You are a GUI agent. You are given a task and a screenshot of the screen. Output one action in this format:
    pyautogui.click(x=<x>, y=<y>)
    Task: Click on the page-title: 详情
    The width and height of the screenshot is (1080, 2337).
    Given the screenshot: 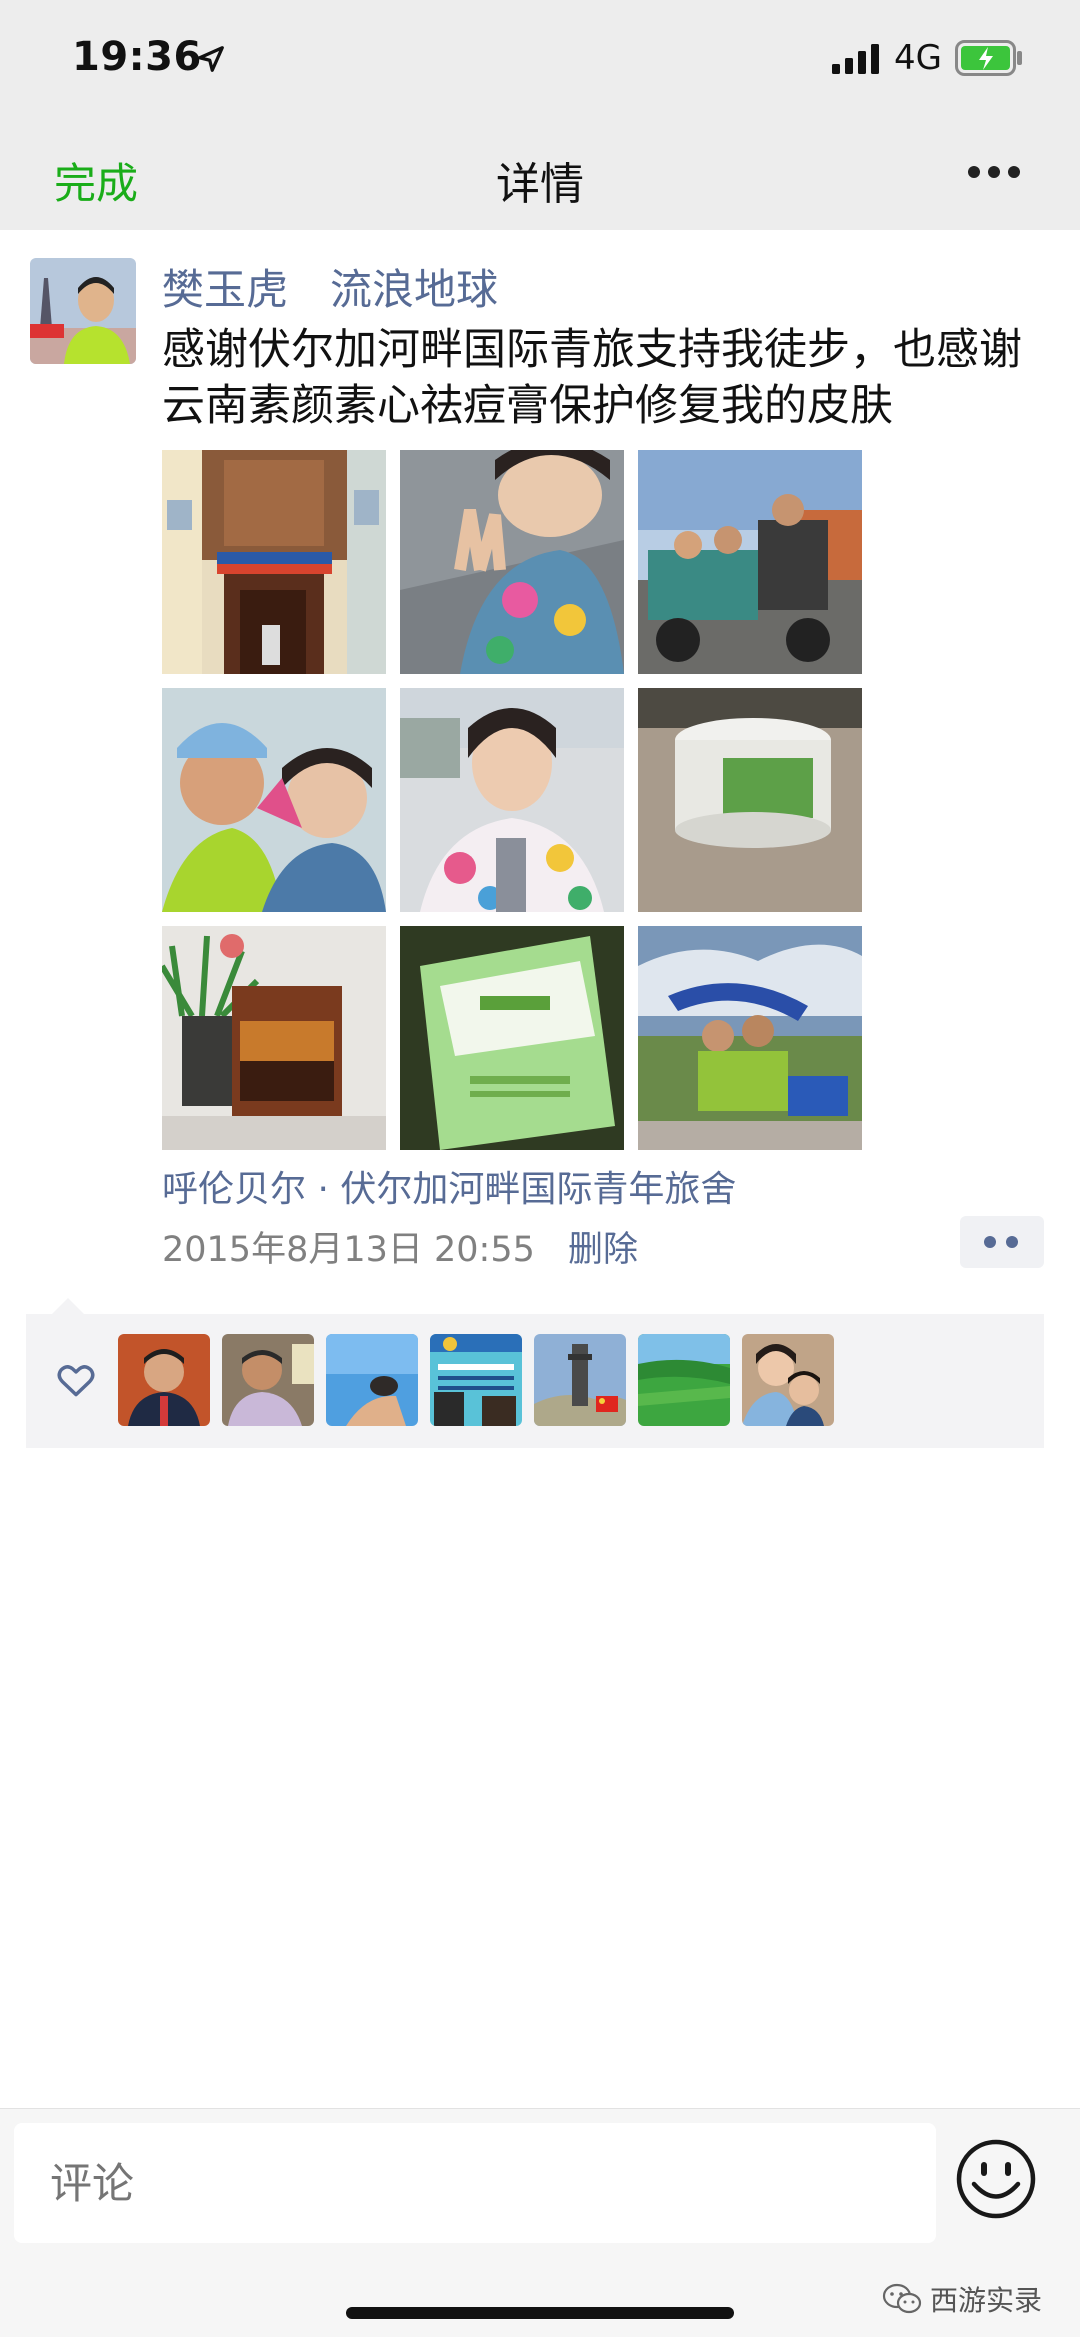 What is the action you would take?
    pyautogui.click(x=540, y=184)
    